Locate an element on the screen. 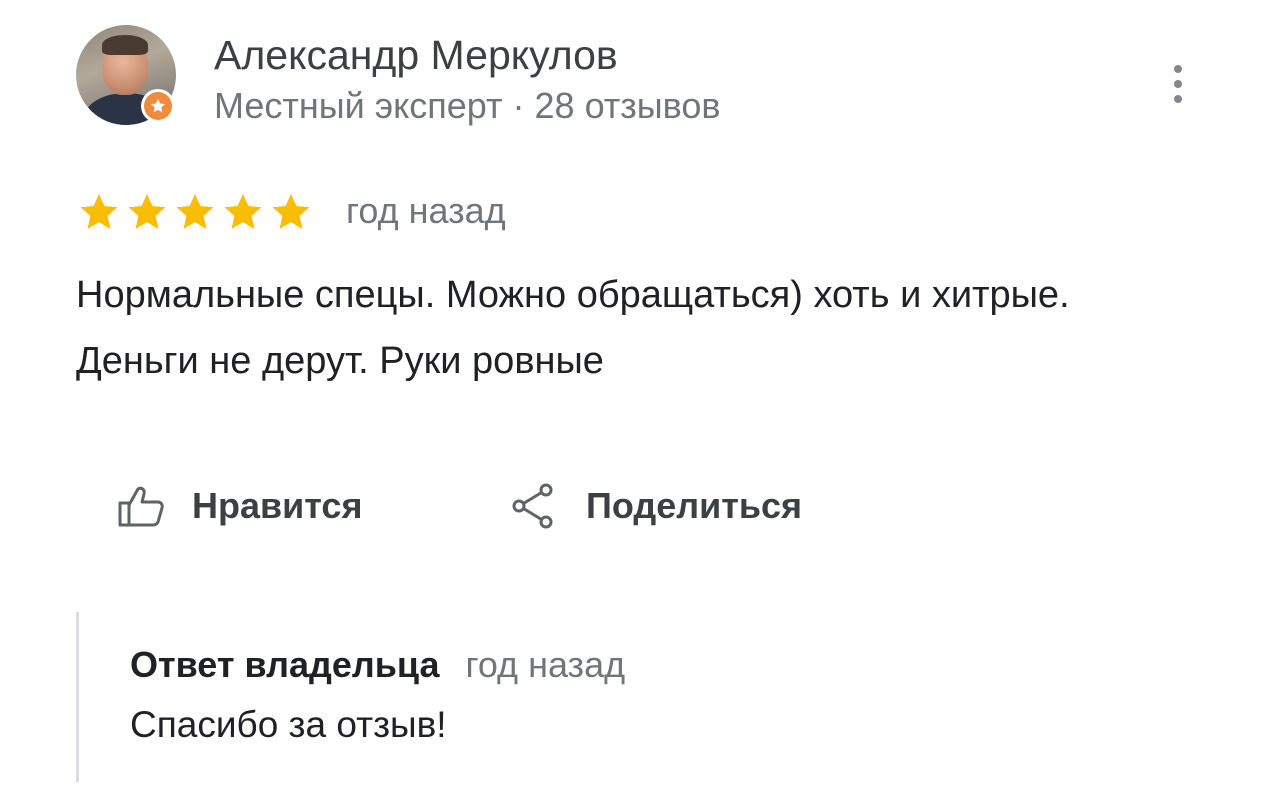 The height and width of the screenshot is (809, 1280). reply-title: Ответ владельца is located at coordinates (285, 664).